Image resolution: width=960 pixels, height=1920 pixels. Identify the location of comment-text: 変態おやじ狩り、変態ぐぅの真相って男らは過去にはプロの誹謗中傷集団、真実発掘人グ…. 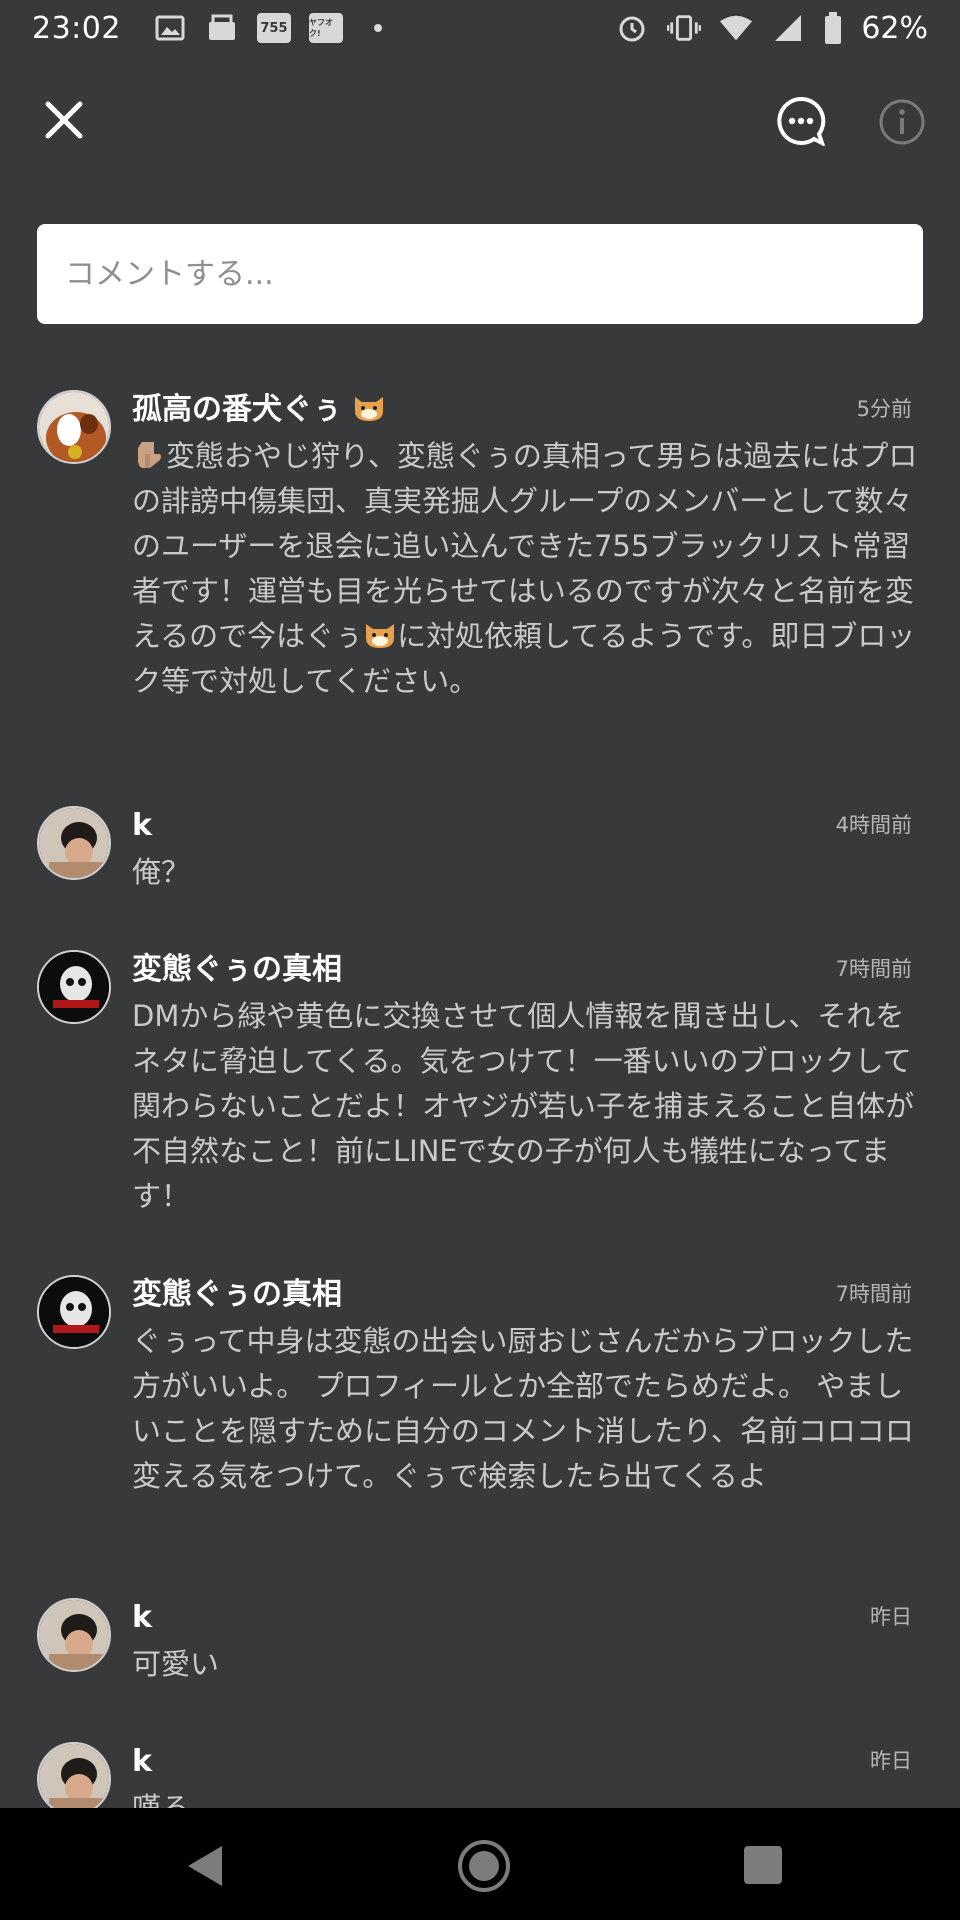
(525, 568).